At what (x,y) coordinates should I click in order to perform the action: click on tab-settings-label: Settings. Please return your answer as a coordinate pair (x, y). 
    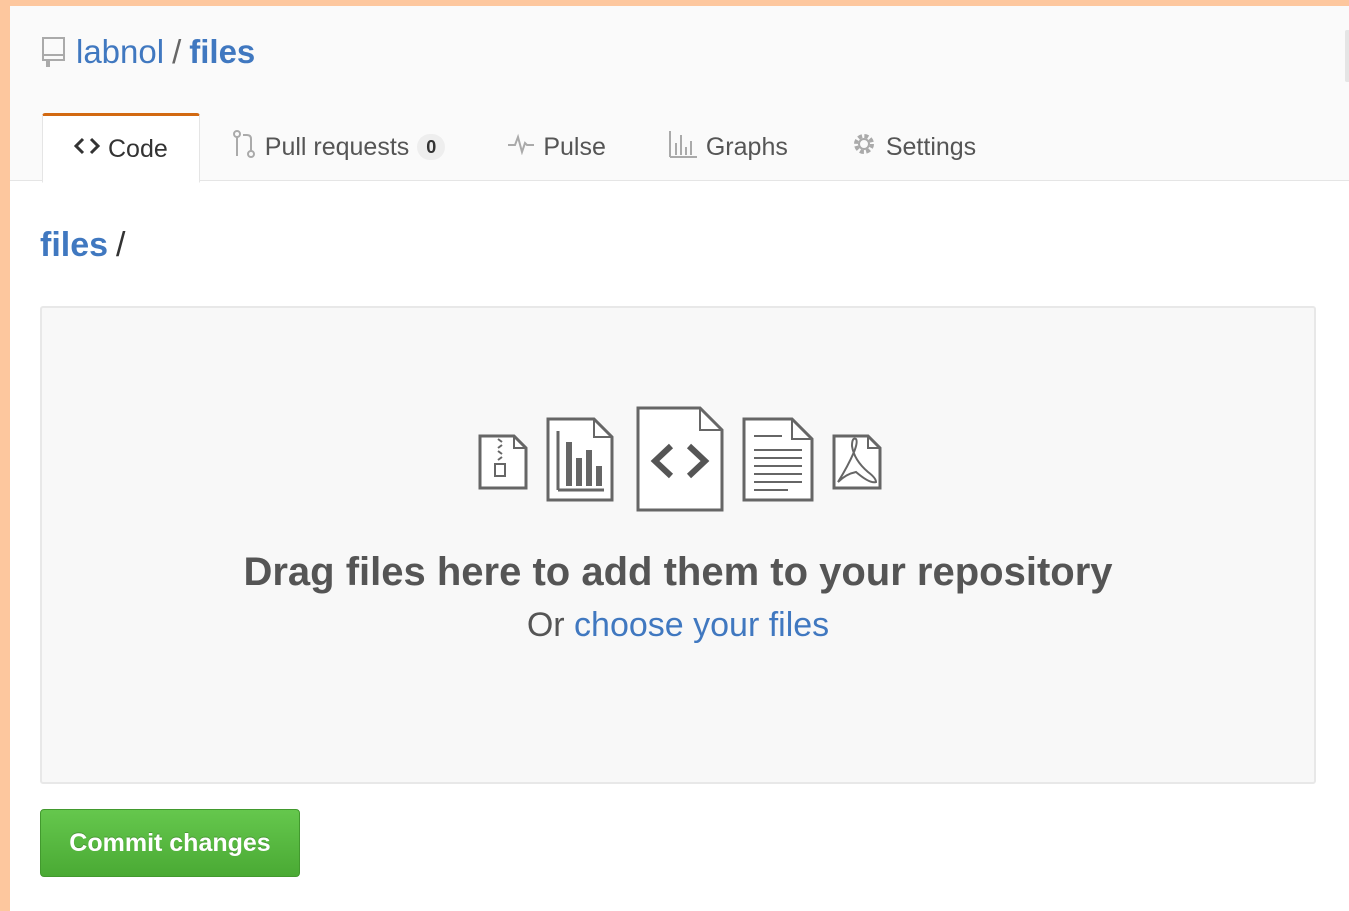
    Looking at the image, I should click on (931, 146).